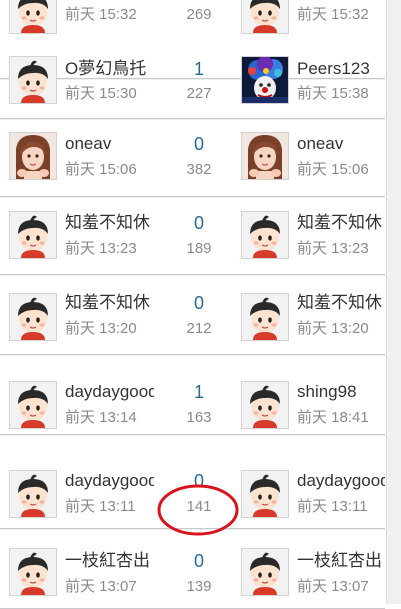 The height and width of the screenshot is (609, 401). Describe the element at coordinates (199, 93) in the screenshot. I see `view-count: 227` at that location.